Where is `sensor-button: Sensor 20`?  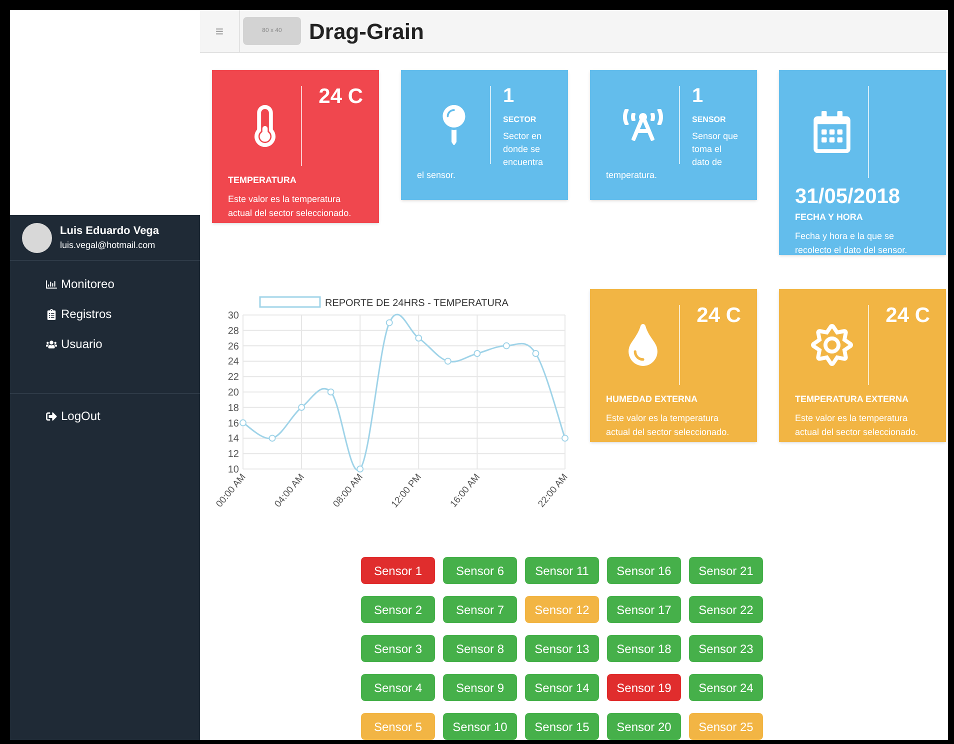
sensor-button: Sensor 20 is located at coordinates (644, 726).